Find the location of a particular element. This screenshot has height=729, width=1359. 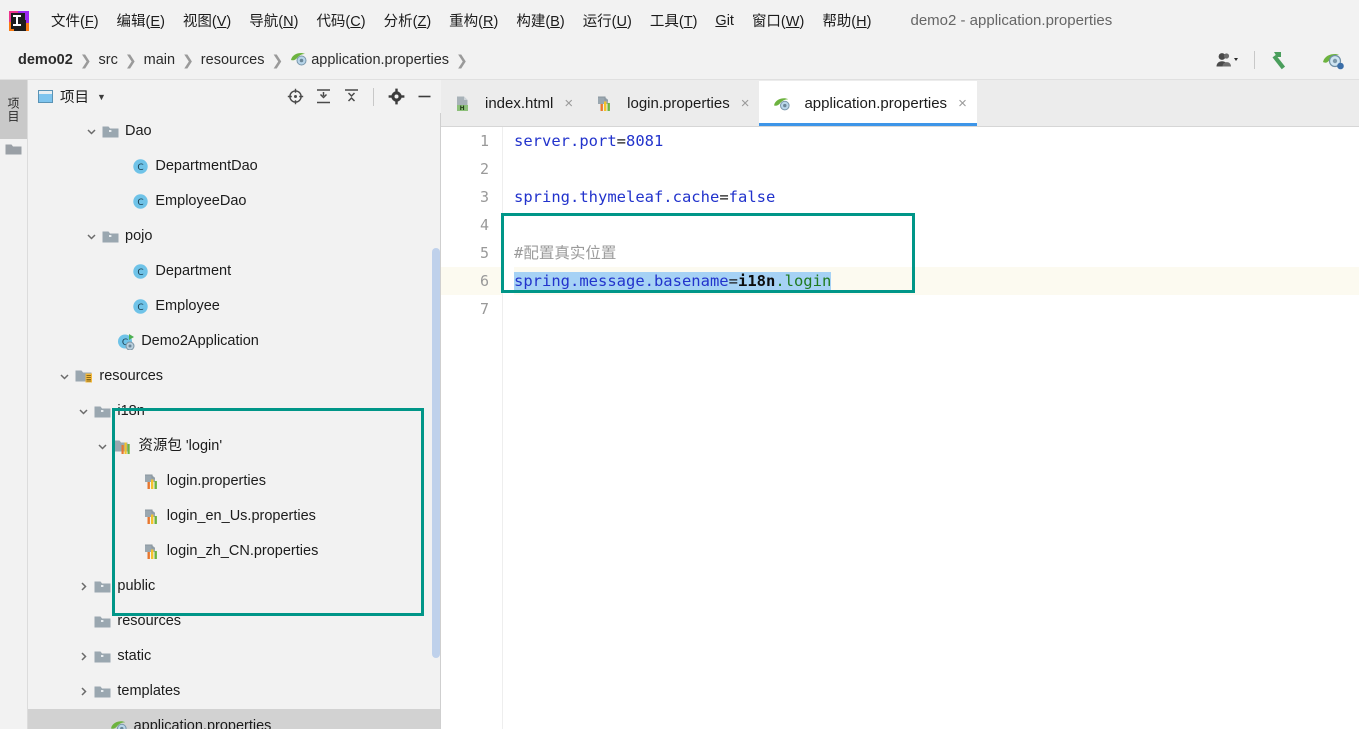

tree-row: application.properties is located at coordinates (234, 719).